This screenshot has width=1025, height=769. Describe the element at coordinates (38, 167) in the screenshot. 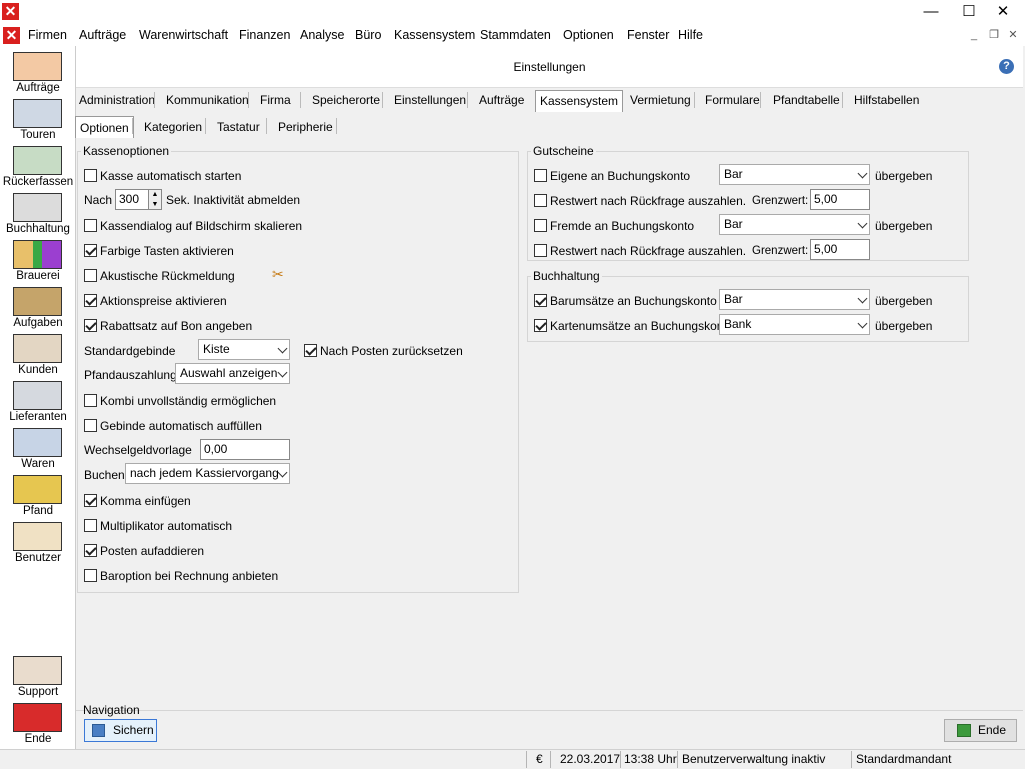

I see `sidebar-item-rueckerfassen: Rückerfassen` at that location.